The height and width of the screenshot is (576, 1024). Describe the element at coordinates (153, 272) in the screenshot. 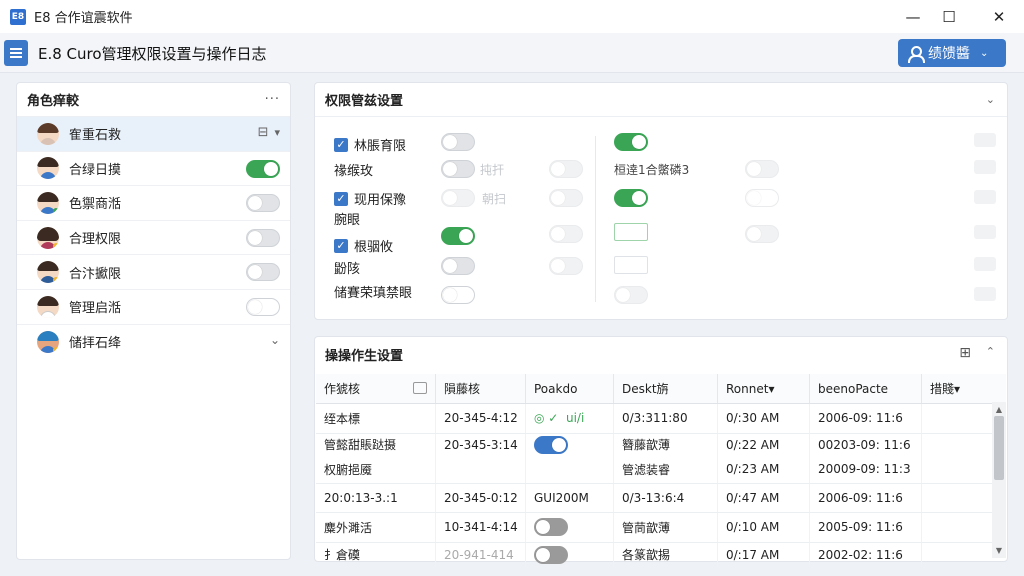

I see `role-item: 合汴擨限` at that location.